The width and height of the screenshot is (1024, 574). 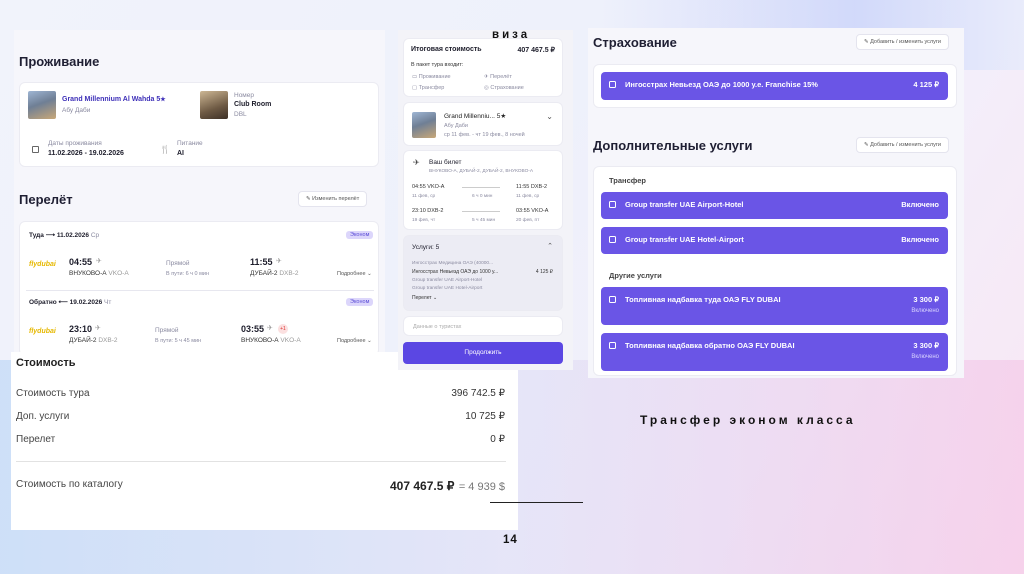 What do you see at coordinates (283, 329) in the screenshot?
I see `next-day-badge: +1` at bounding box center [283, 329].